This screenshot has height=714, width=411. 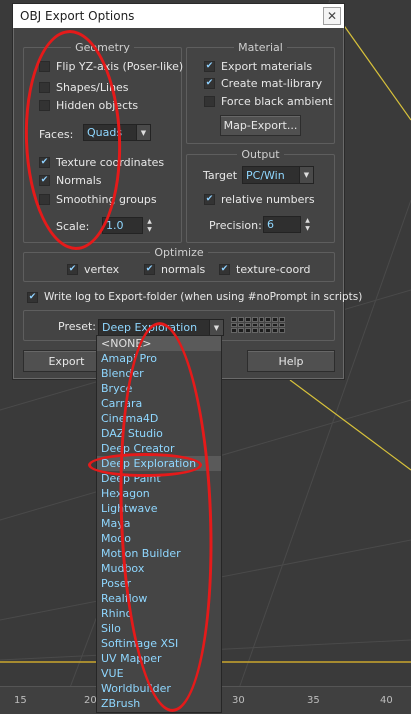 What do you see at coordinates (127, 225) in the screenshot?
I see `scale-spinner: 1.0 ▲ ▼` at bounding box center [127, 225].